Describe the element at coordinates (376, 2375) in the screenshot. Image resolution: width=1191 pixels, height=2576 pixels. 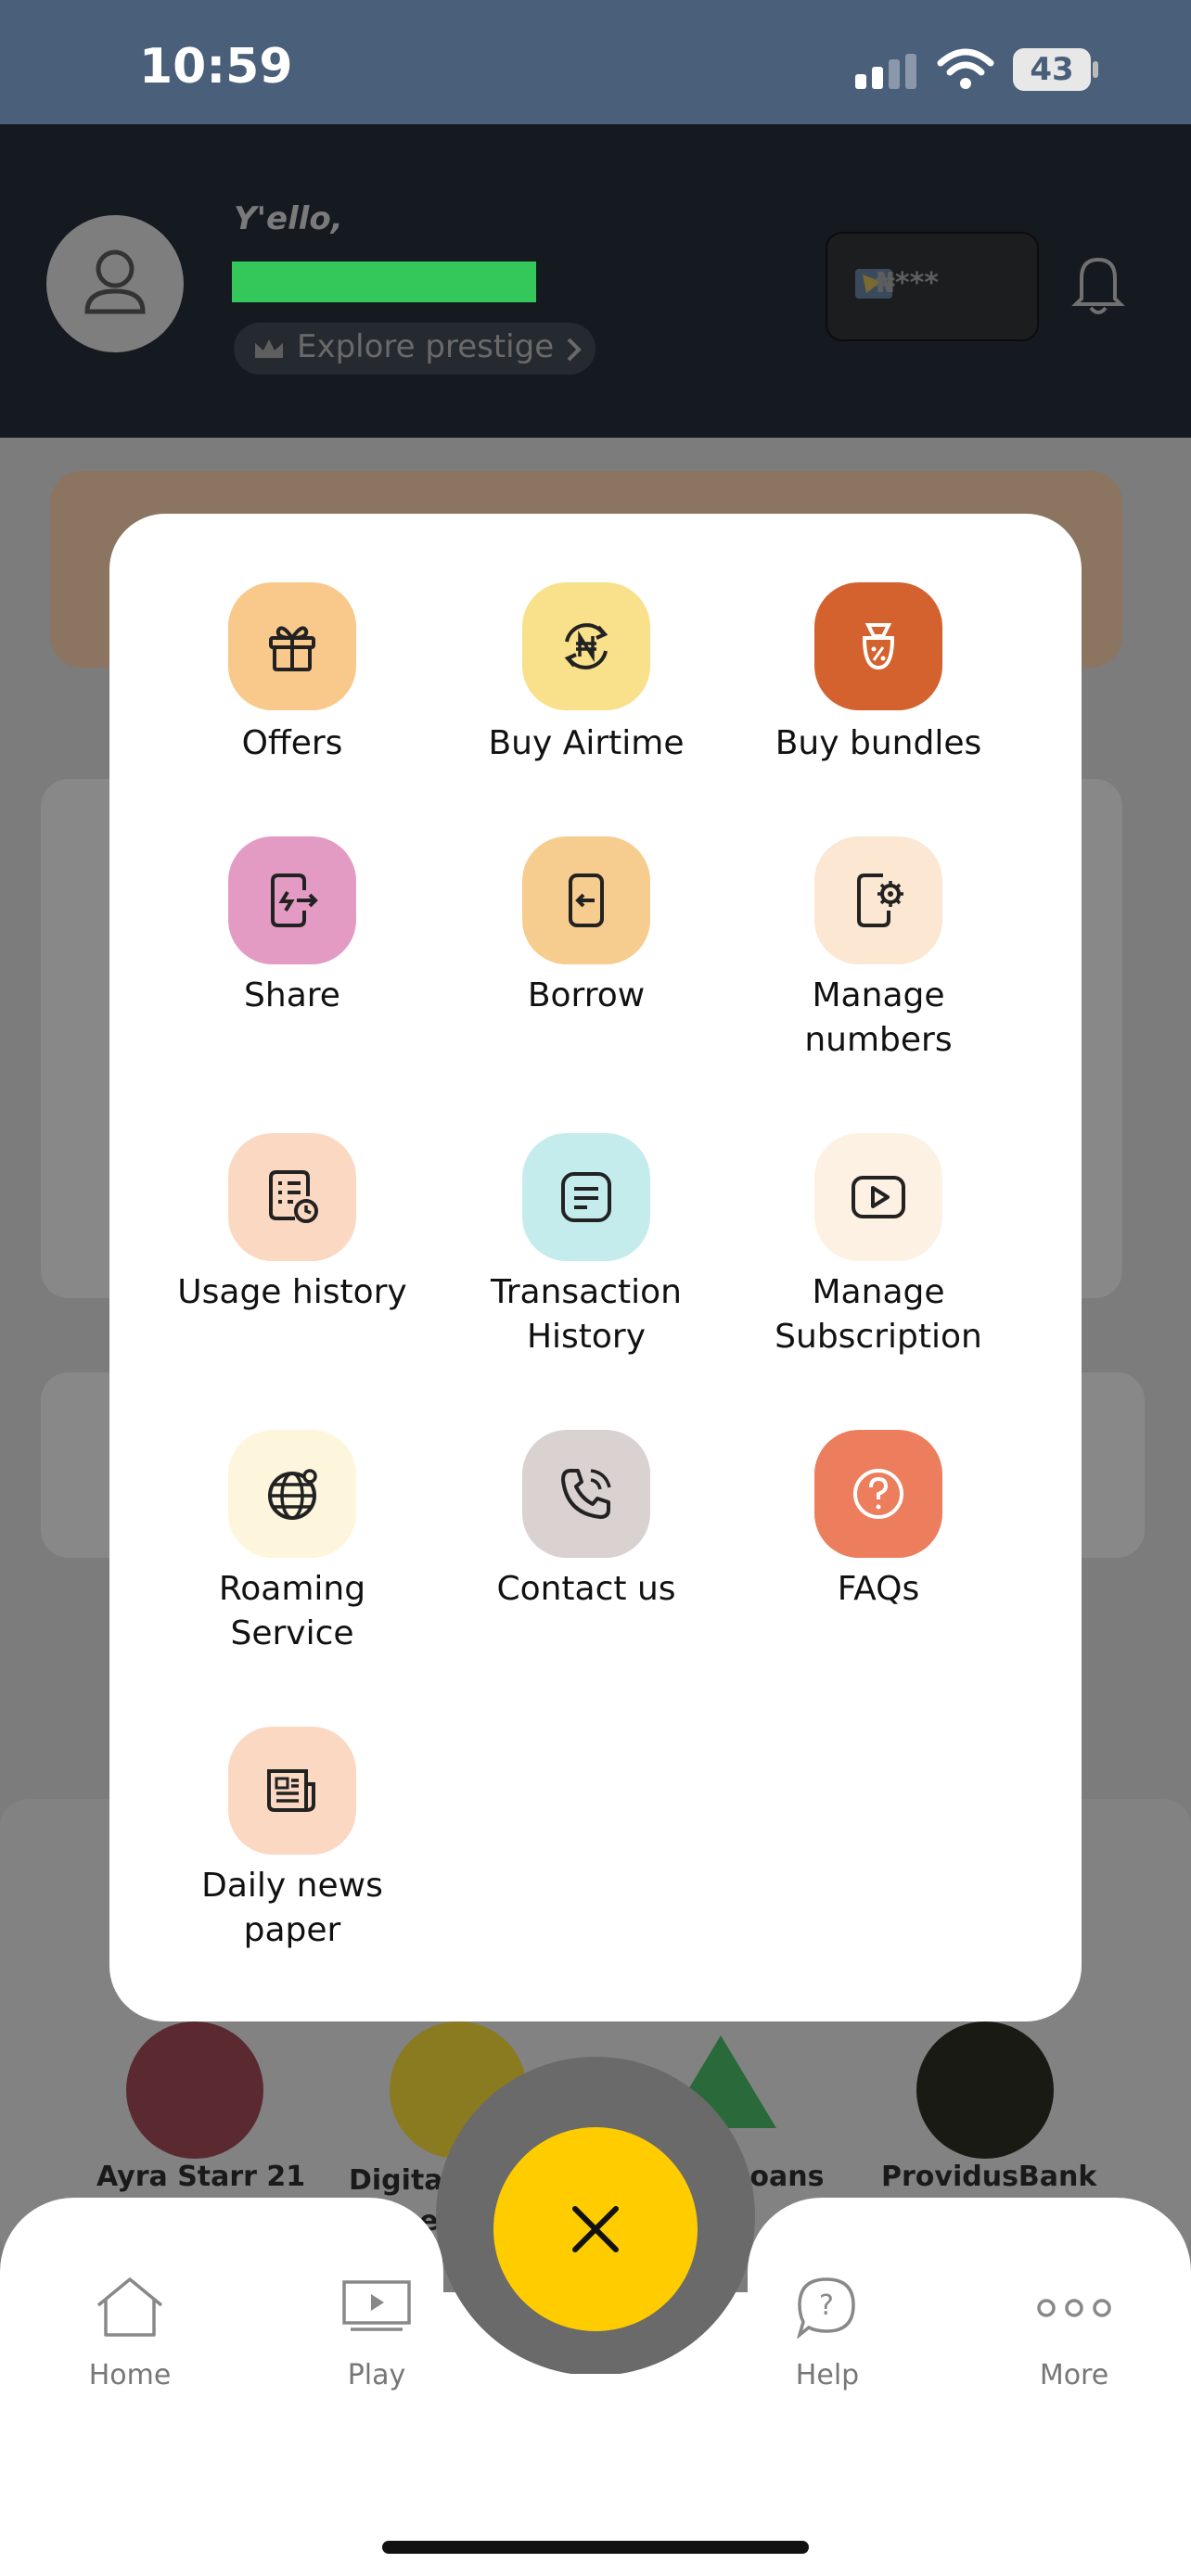
I see `nav-play-label: Play` at that location.